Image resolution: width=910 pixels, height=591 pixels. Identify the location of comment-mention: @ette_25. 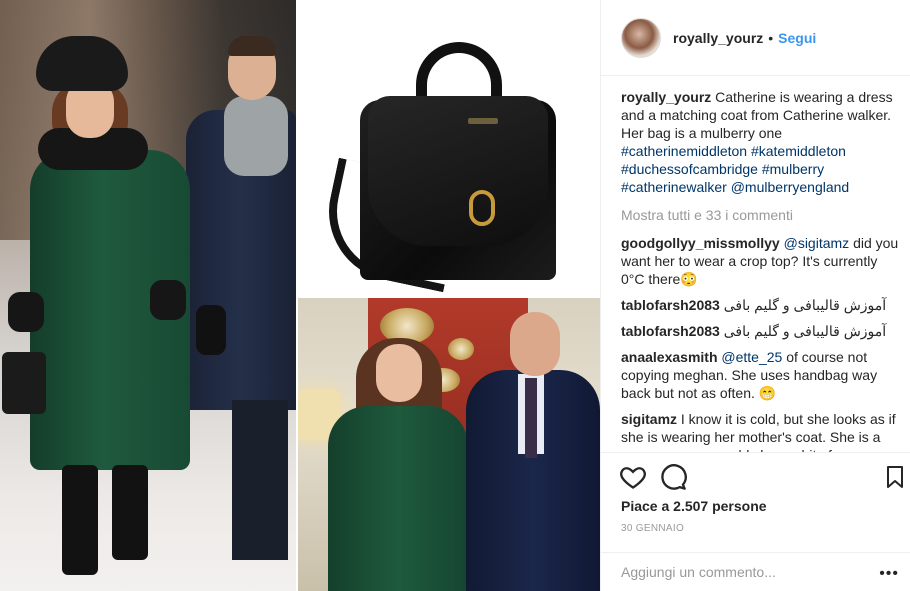
(751, 357).